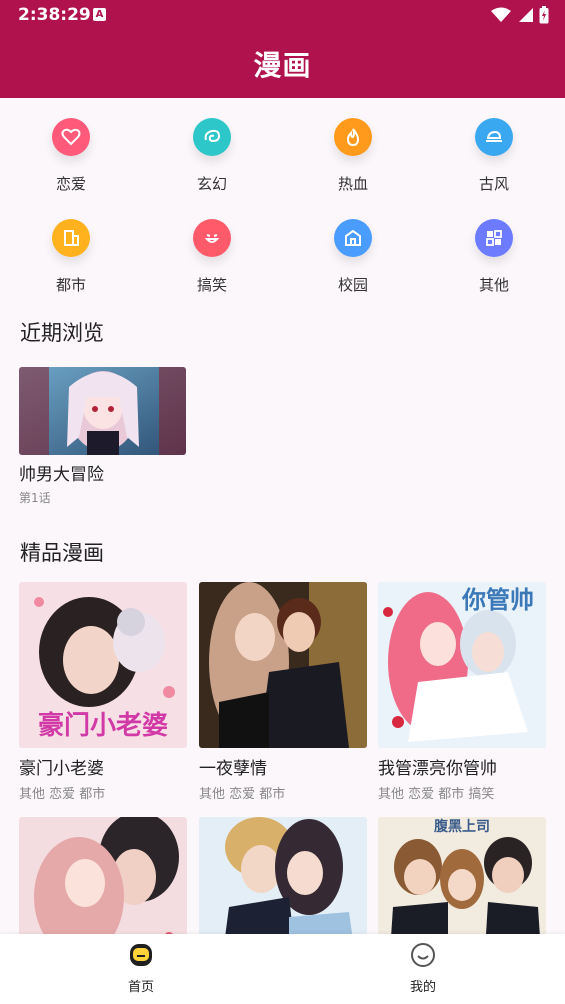 This screenshot has width=565, height=1004. I want to click on featured-section-title: 精品漫画, so click(62, 553).